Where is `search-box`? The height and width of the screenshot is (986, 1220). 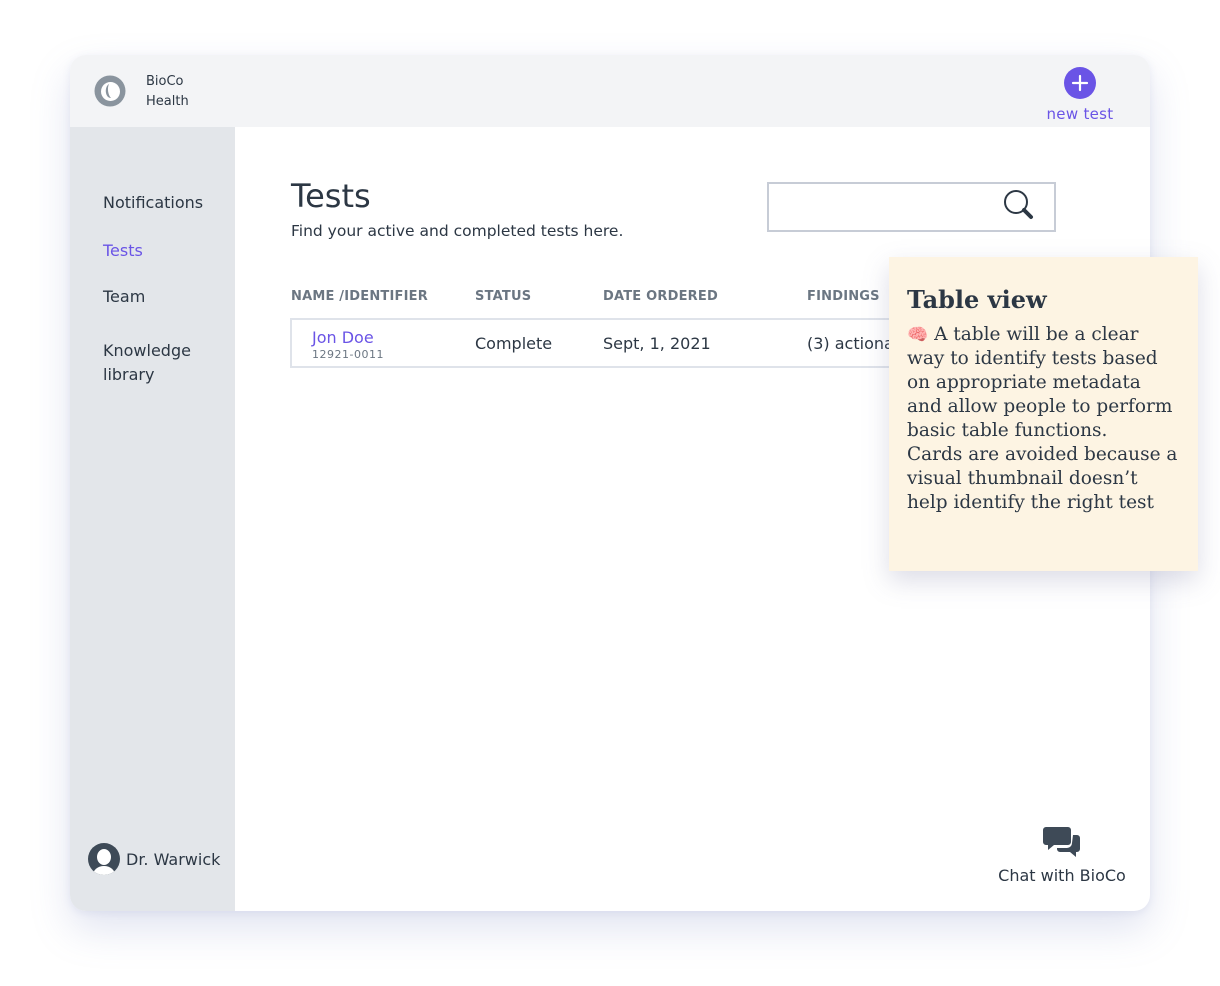
search-box is located at coordinates (911, 207).